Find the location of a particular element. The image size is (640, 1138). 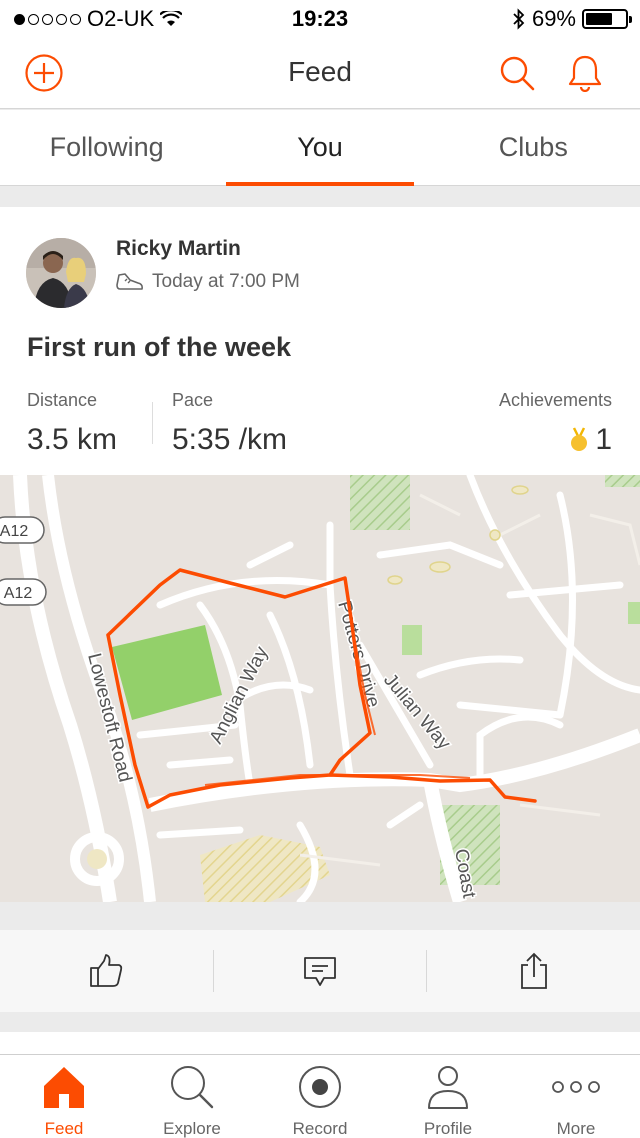

share-icon is located at coordinates (533, 970).